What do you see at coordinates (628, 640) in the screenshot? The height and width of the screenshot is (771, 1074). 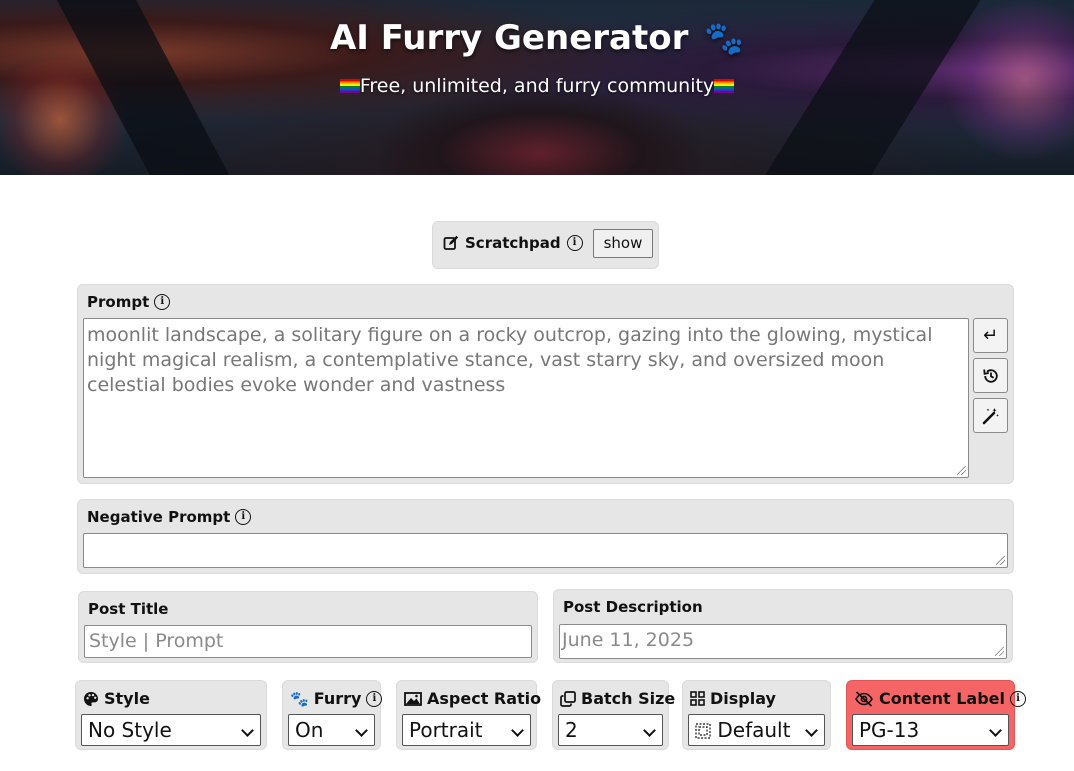 I see `post-description-placeholder: June 11, 2025` at bounding box center [628, 640].